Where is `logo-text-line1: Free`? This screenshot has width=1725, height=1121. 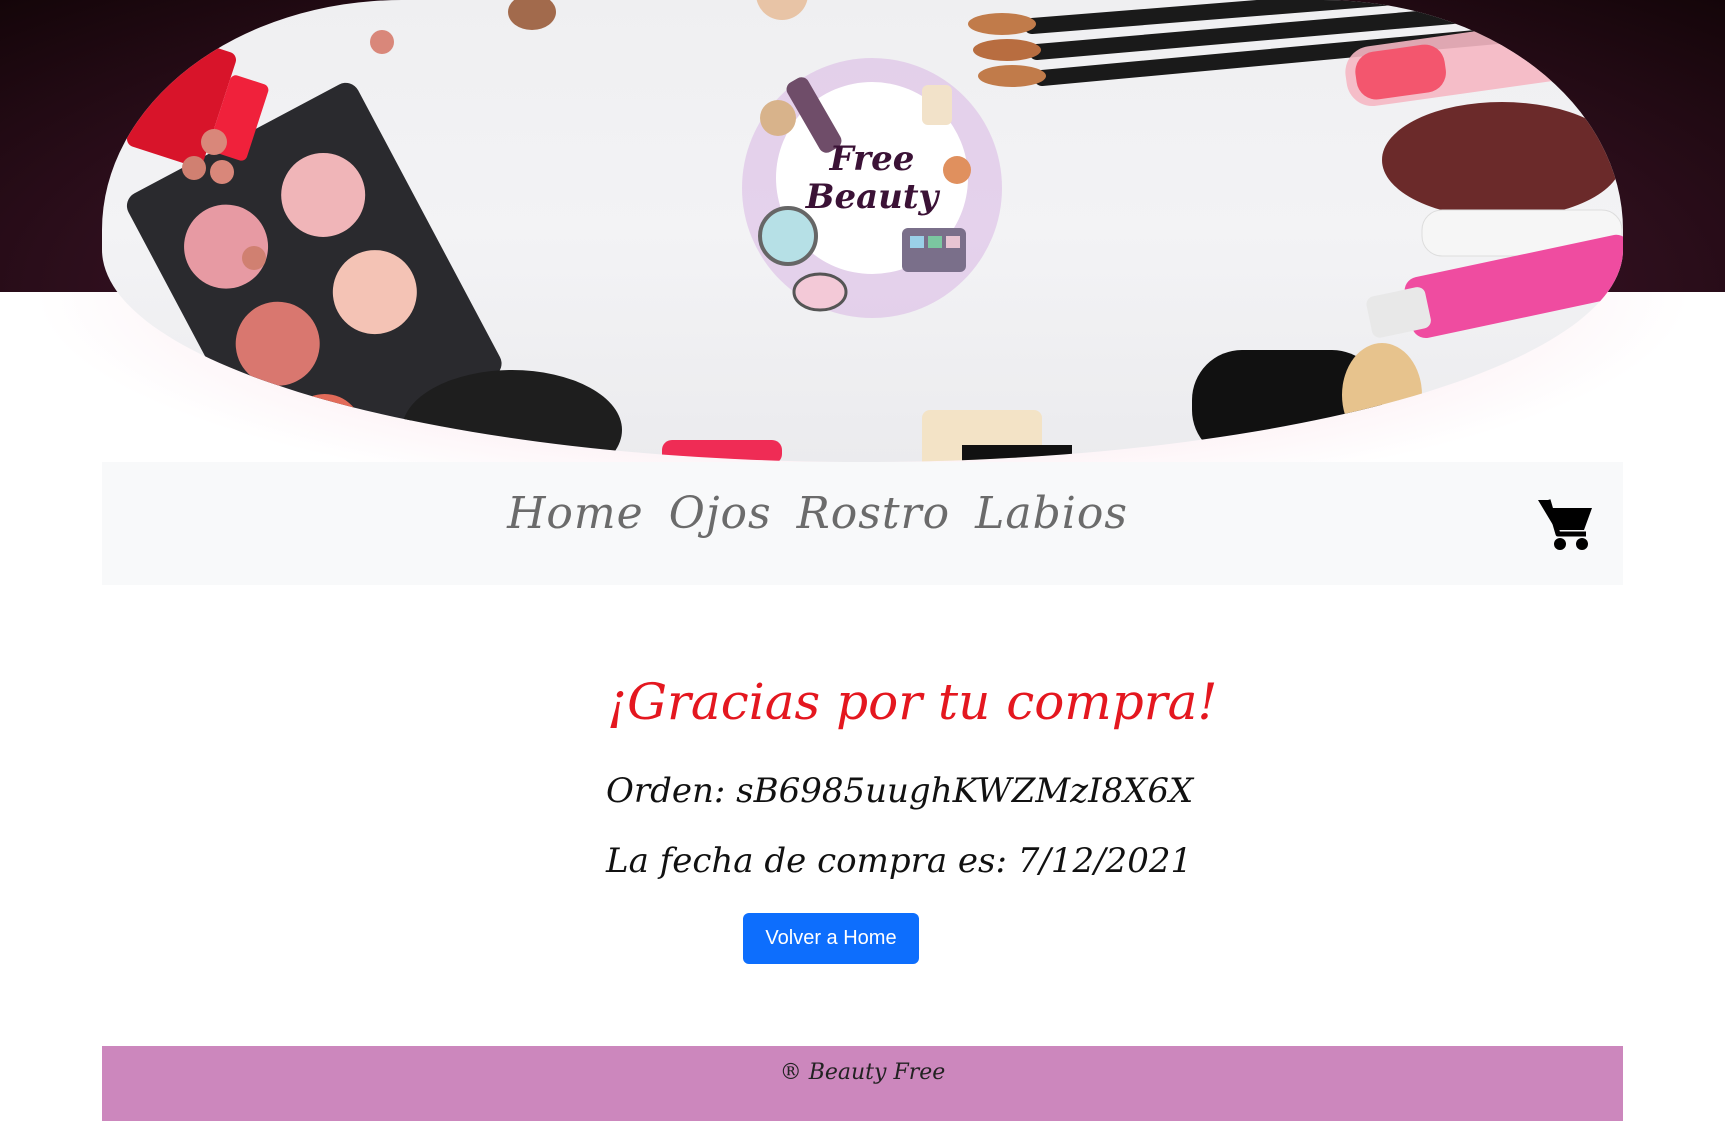 logo-text-line1: Free is located at coordinates (872, 159).